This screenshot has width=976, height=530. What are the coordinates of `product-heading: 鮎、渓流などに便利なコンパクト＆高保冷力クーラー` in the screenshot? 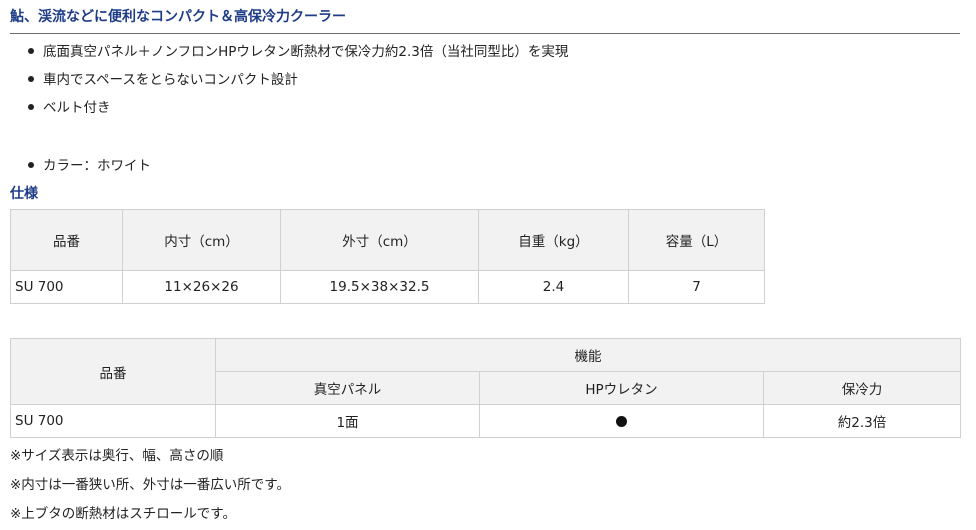 It's located at (178, 17).